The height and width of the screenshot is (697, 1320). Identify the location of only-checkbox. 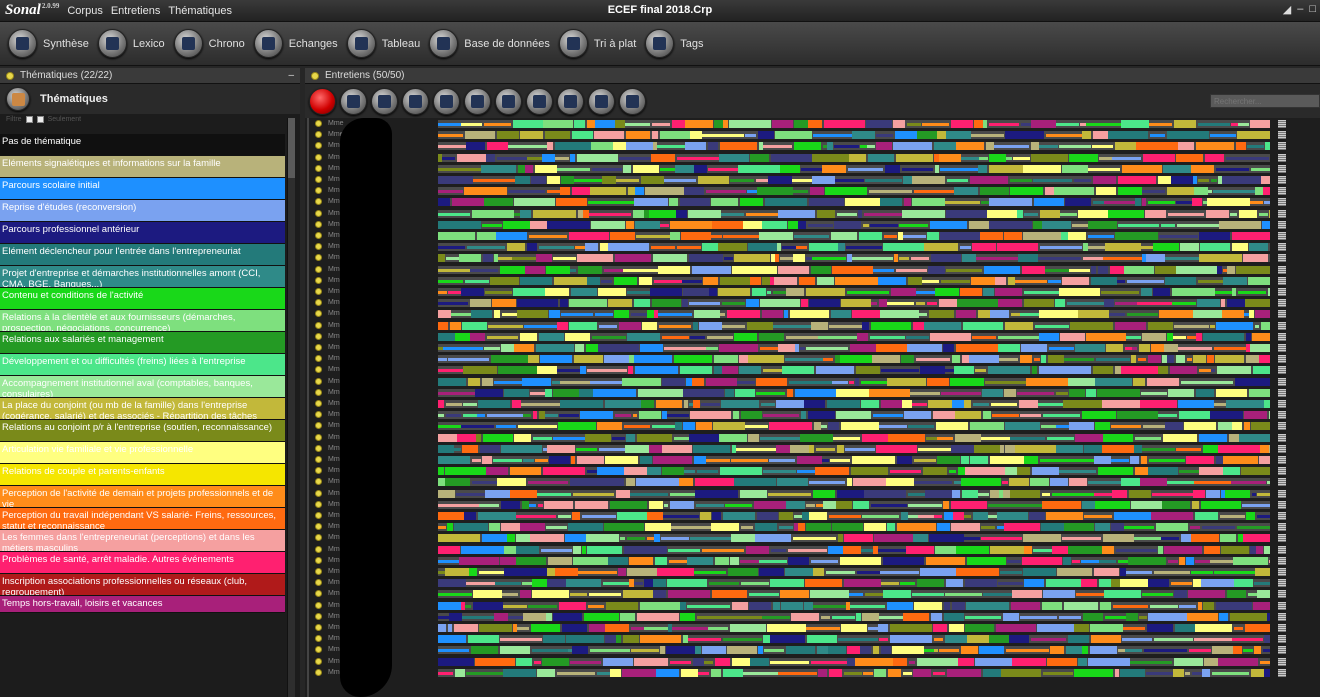
(40, 119).